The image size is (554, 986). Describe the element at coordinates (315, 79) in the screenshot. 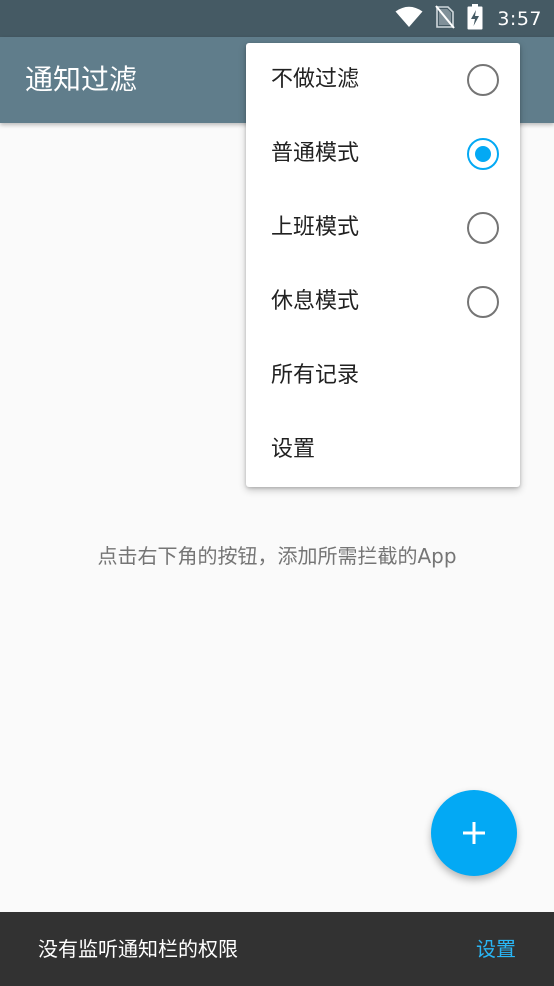

I see `menu-item-label: 不做过滤` at that location.